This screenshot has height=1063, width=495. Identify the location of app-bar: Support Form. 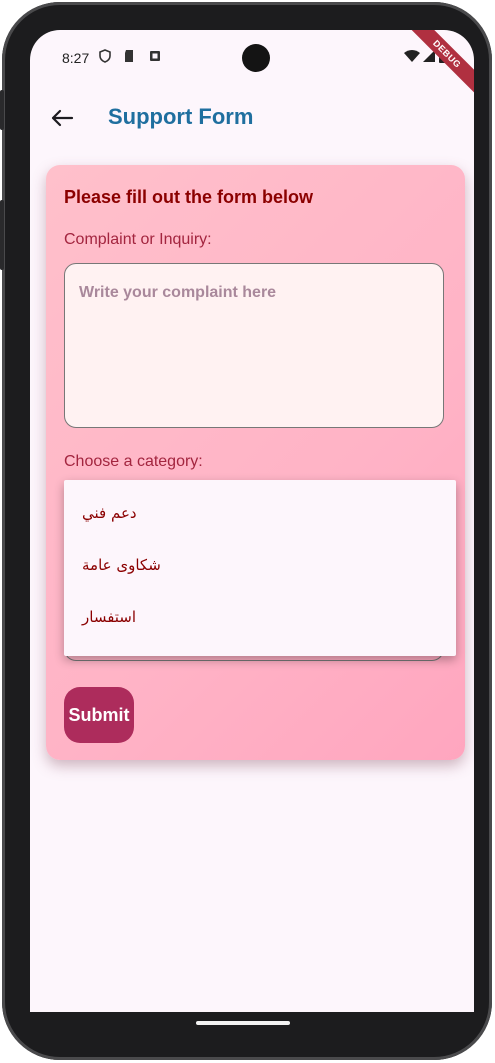
(252, 118).